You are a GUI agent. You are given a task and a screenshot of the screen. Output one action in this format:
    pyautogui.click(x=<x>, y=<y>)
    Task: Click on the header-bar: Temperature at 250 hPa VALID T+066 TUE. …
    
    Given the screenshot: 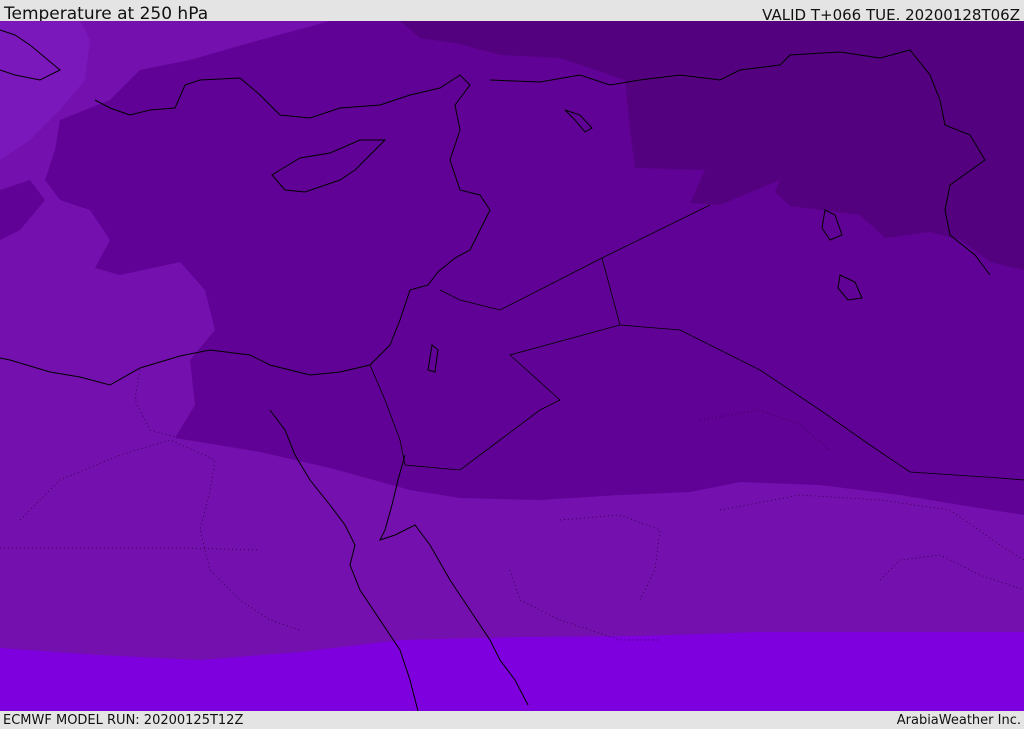 What is the action you would take?
    pyautogui.click(x=512, y=12)
    